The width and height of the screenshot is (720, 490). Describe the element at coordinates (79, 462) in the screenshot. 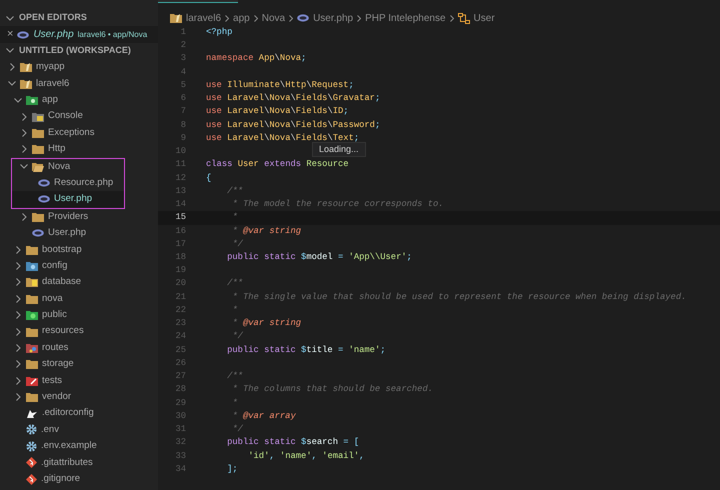

I see `tree-item: .gitattributes` at that location.